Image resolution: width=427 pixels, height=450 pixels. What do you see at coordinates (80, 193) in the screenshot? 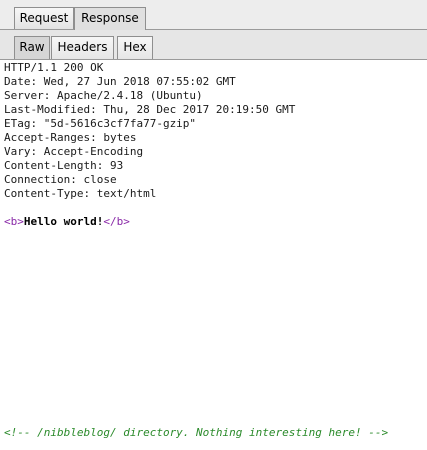
I see `header-line: Content-Type: text/html` at bounding box center [80, 193].